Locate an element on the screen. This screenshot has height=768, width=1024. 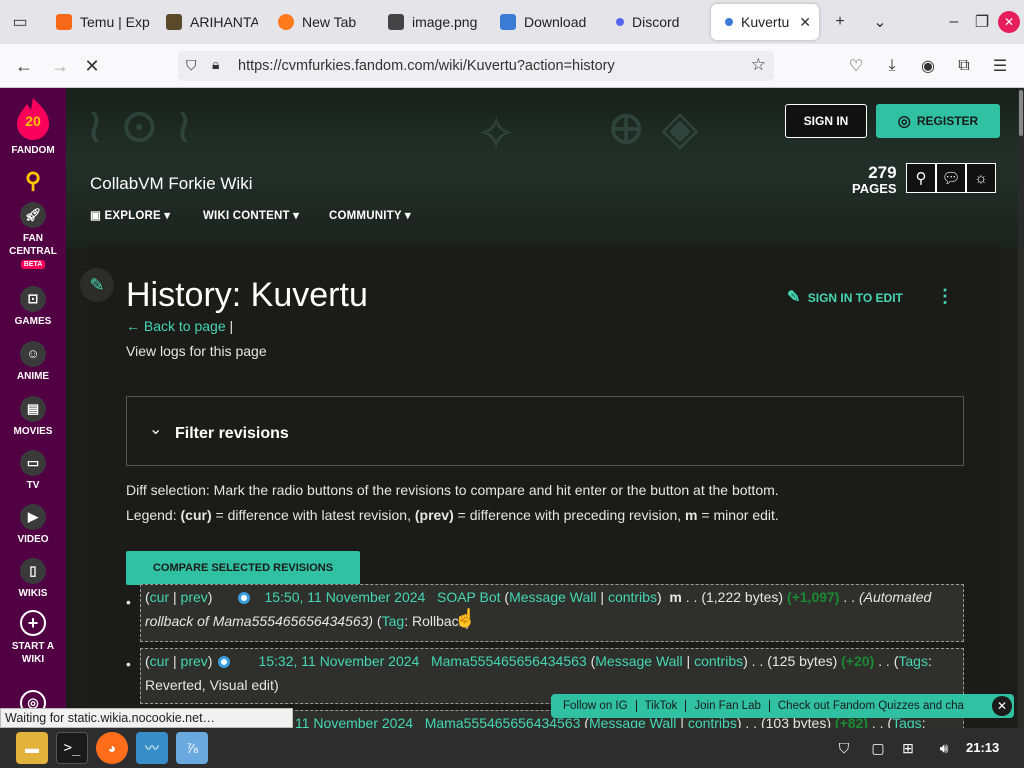
tab-image: image.png is located at coordinates (434, 22).